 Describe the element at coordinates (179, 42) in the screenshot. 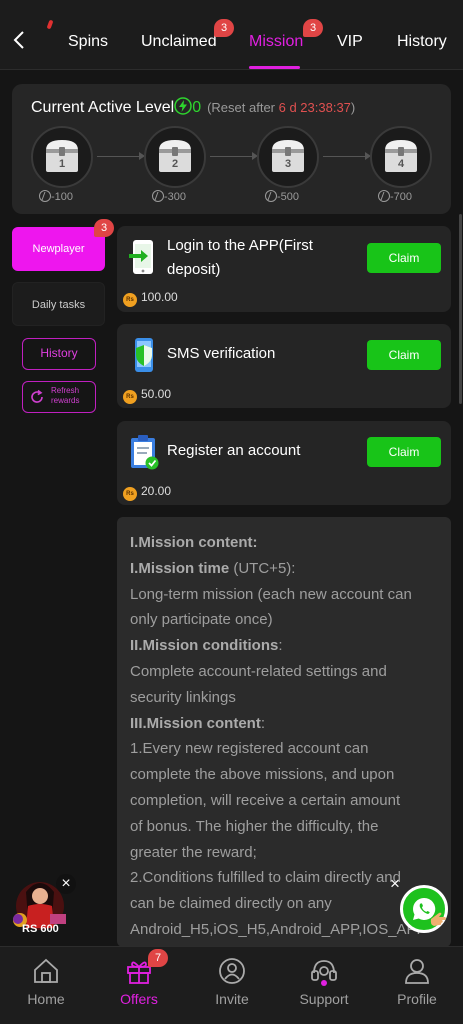

I see `tab-unclaimed: Unclaimed` at that location.